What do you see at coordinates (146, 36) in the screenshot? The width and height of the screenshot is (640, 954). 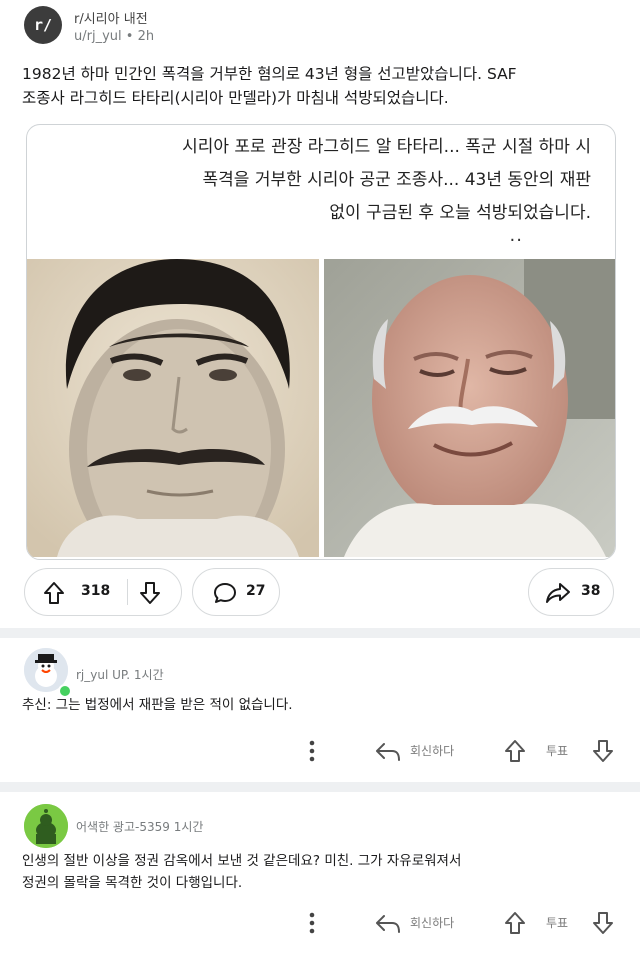 I see `post-age: 2h` at bounding box center [146, 36].